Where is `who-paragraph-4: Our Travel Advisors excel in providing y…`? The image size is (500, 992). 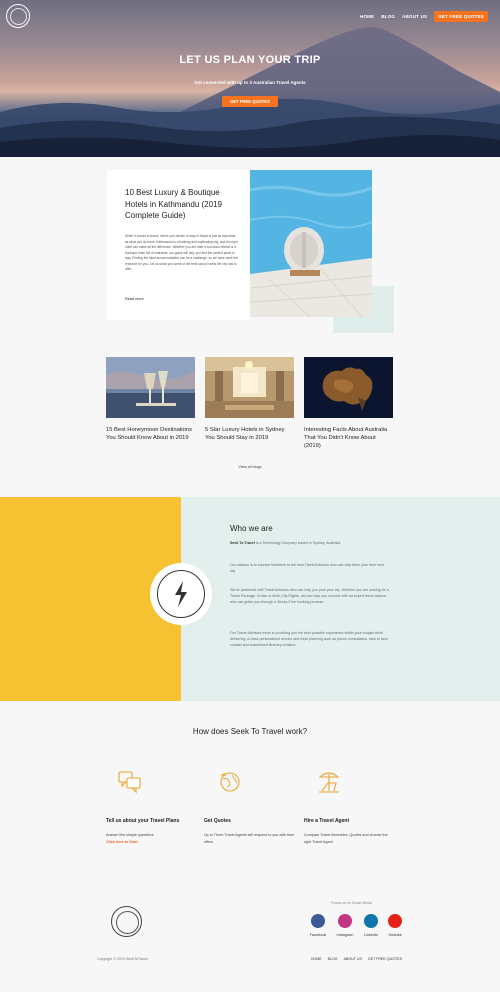 who-paragraph-4: Our Travel Advisors excel in providing y… is located at coordinates (309, 639).